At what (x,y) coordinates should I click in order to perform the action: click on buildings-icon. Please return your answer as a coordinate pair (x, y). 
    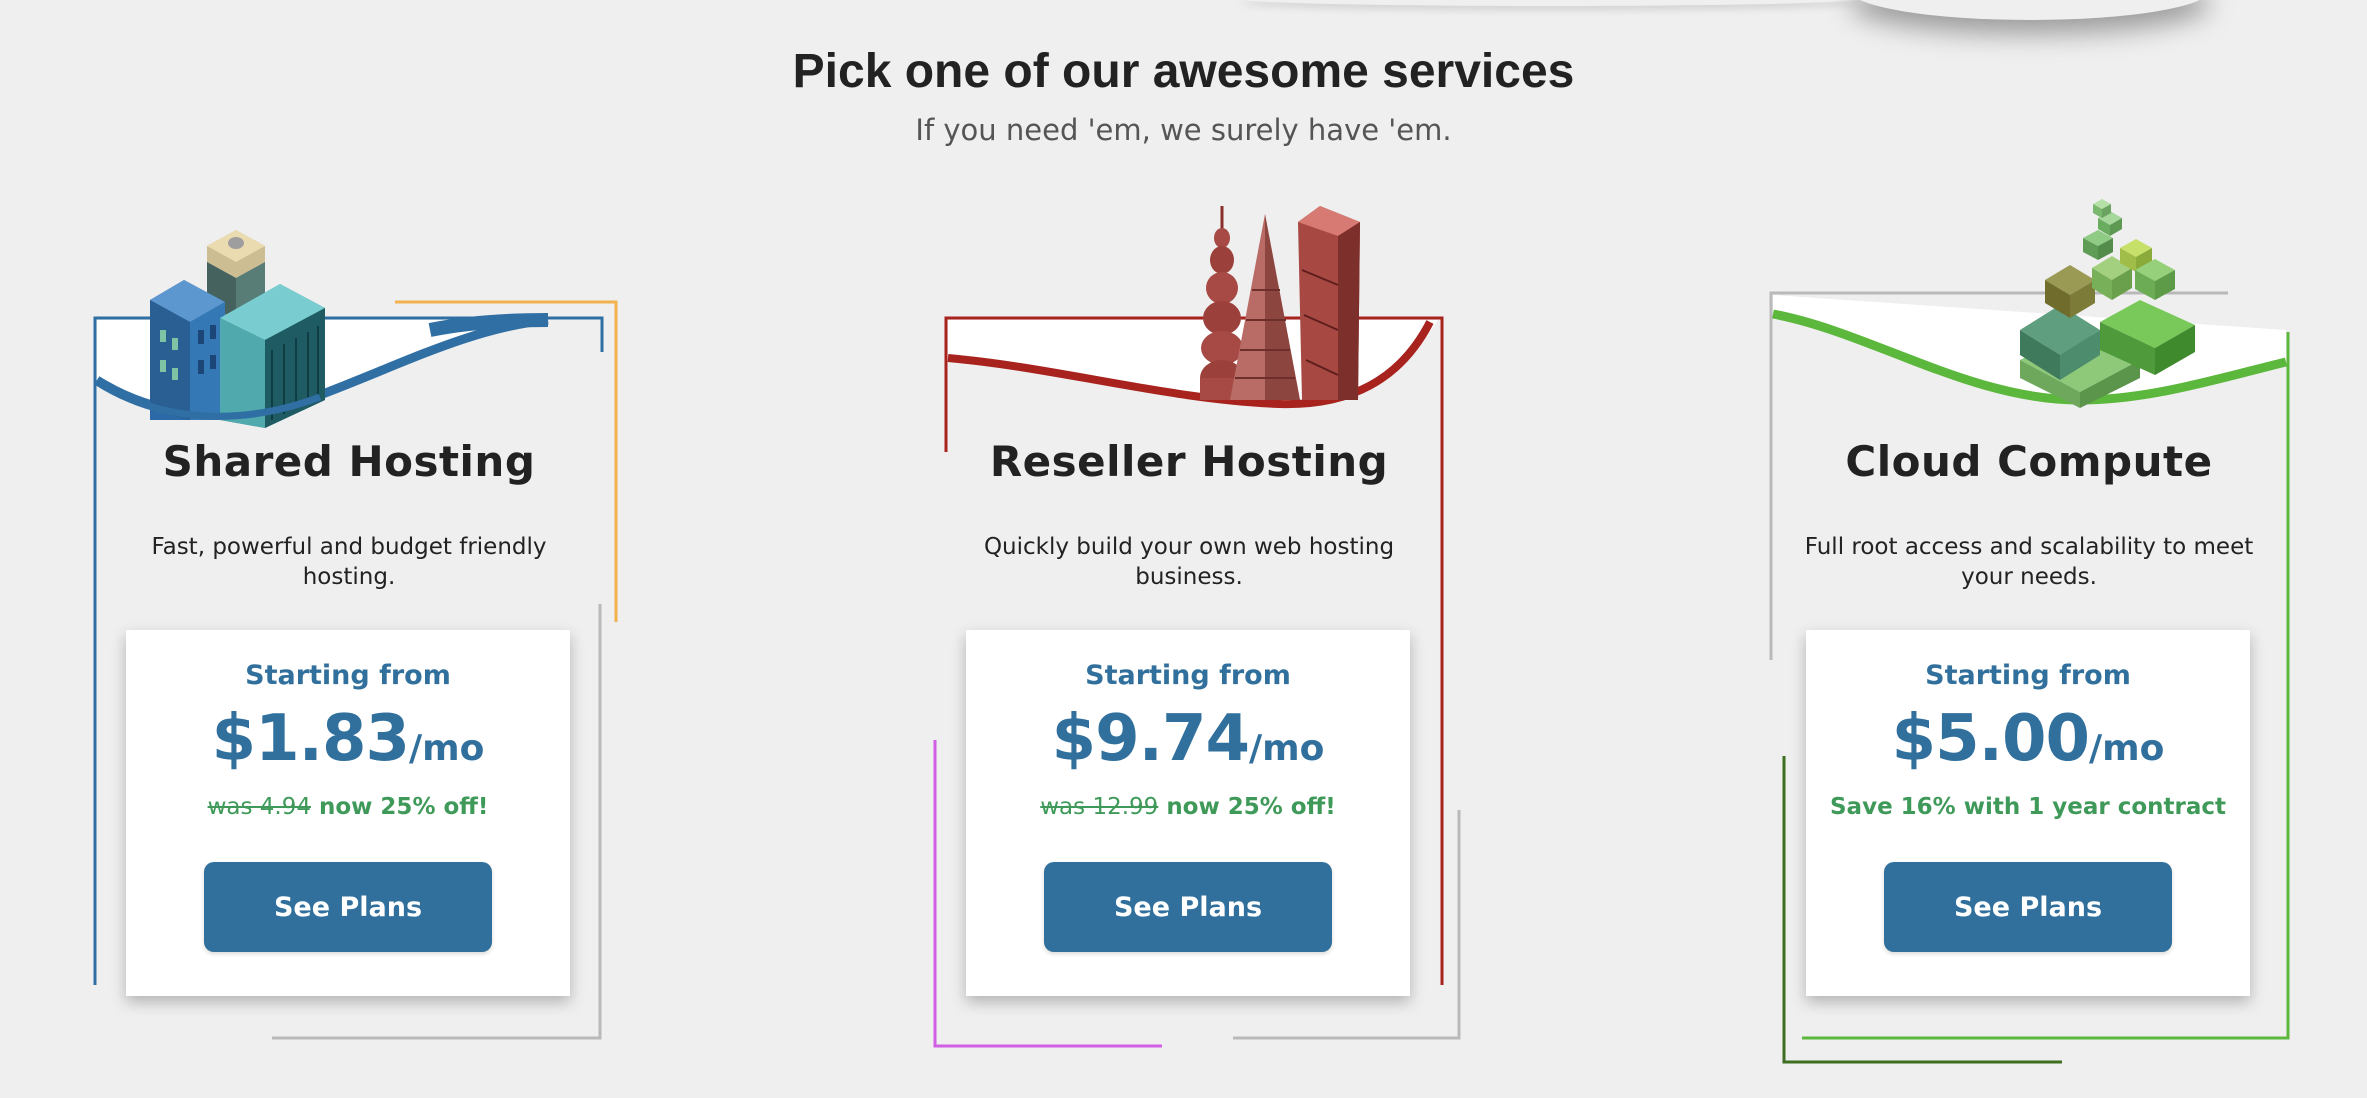
    Looking at the image, I should click on (237, 329).